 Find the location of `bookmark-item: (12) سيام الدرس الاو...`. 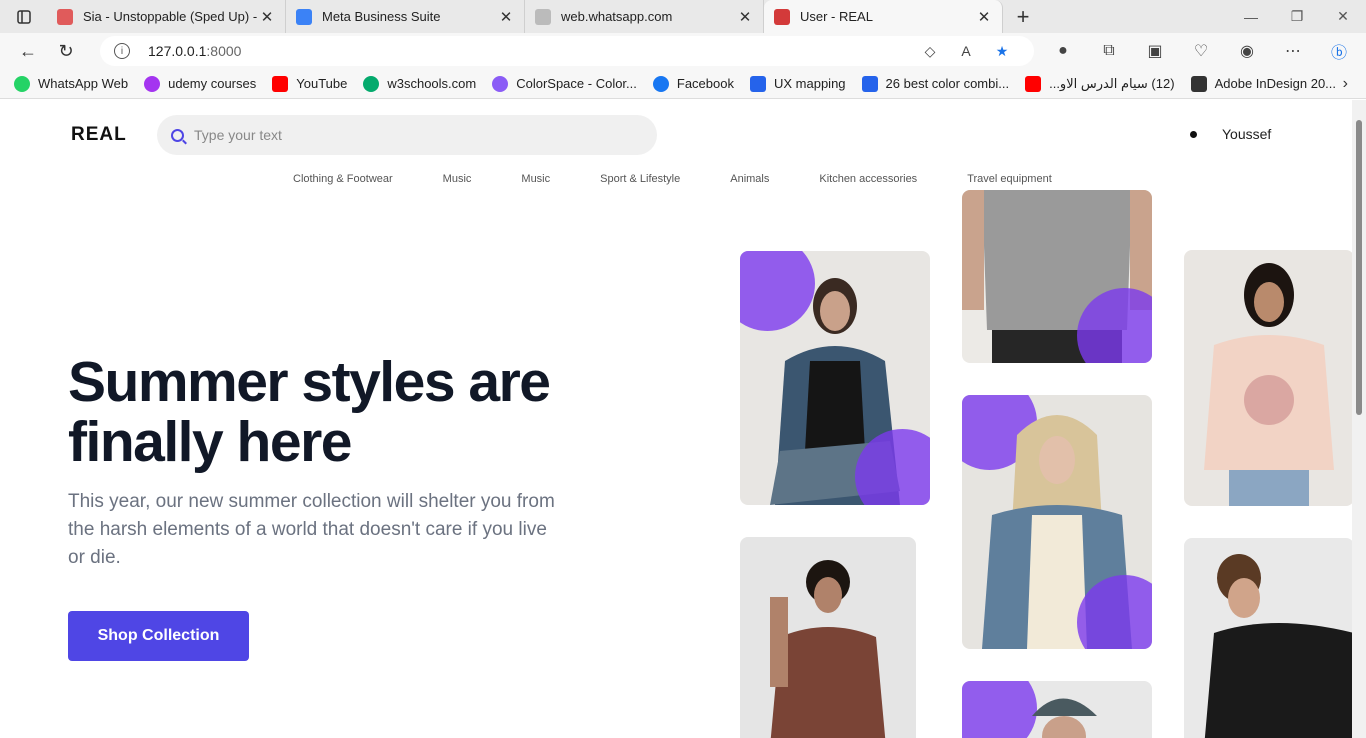

bookmark-item: (12) سيام الدرس الاو... is located at coordinates (1100, 83).